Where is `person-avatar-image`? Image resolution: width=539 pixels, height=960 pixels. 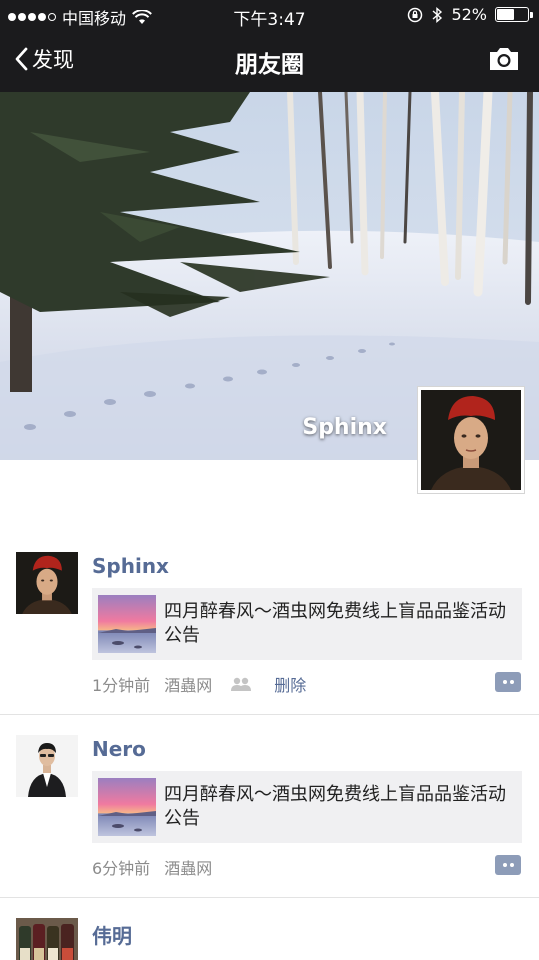 person-avatar-image is located at coordinates (47, 766).